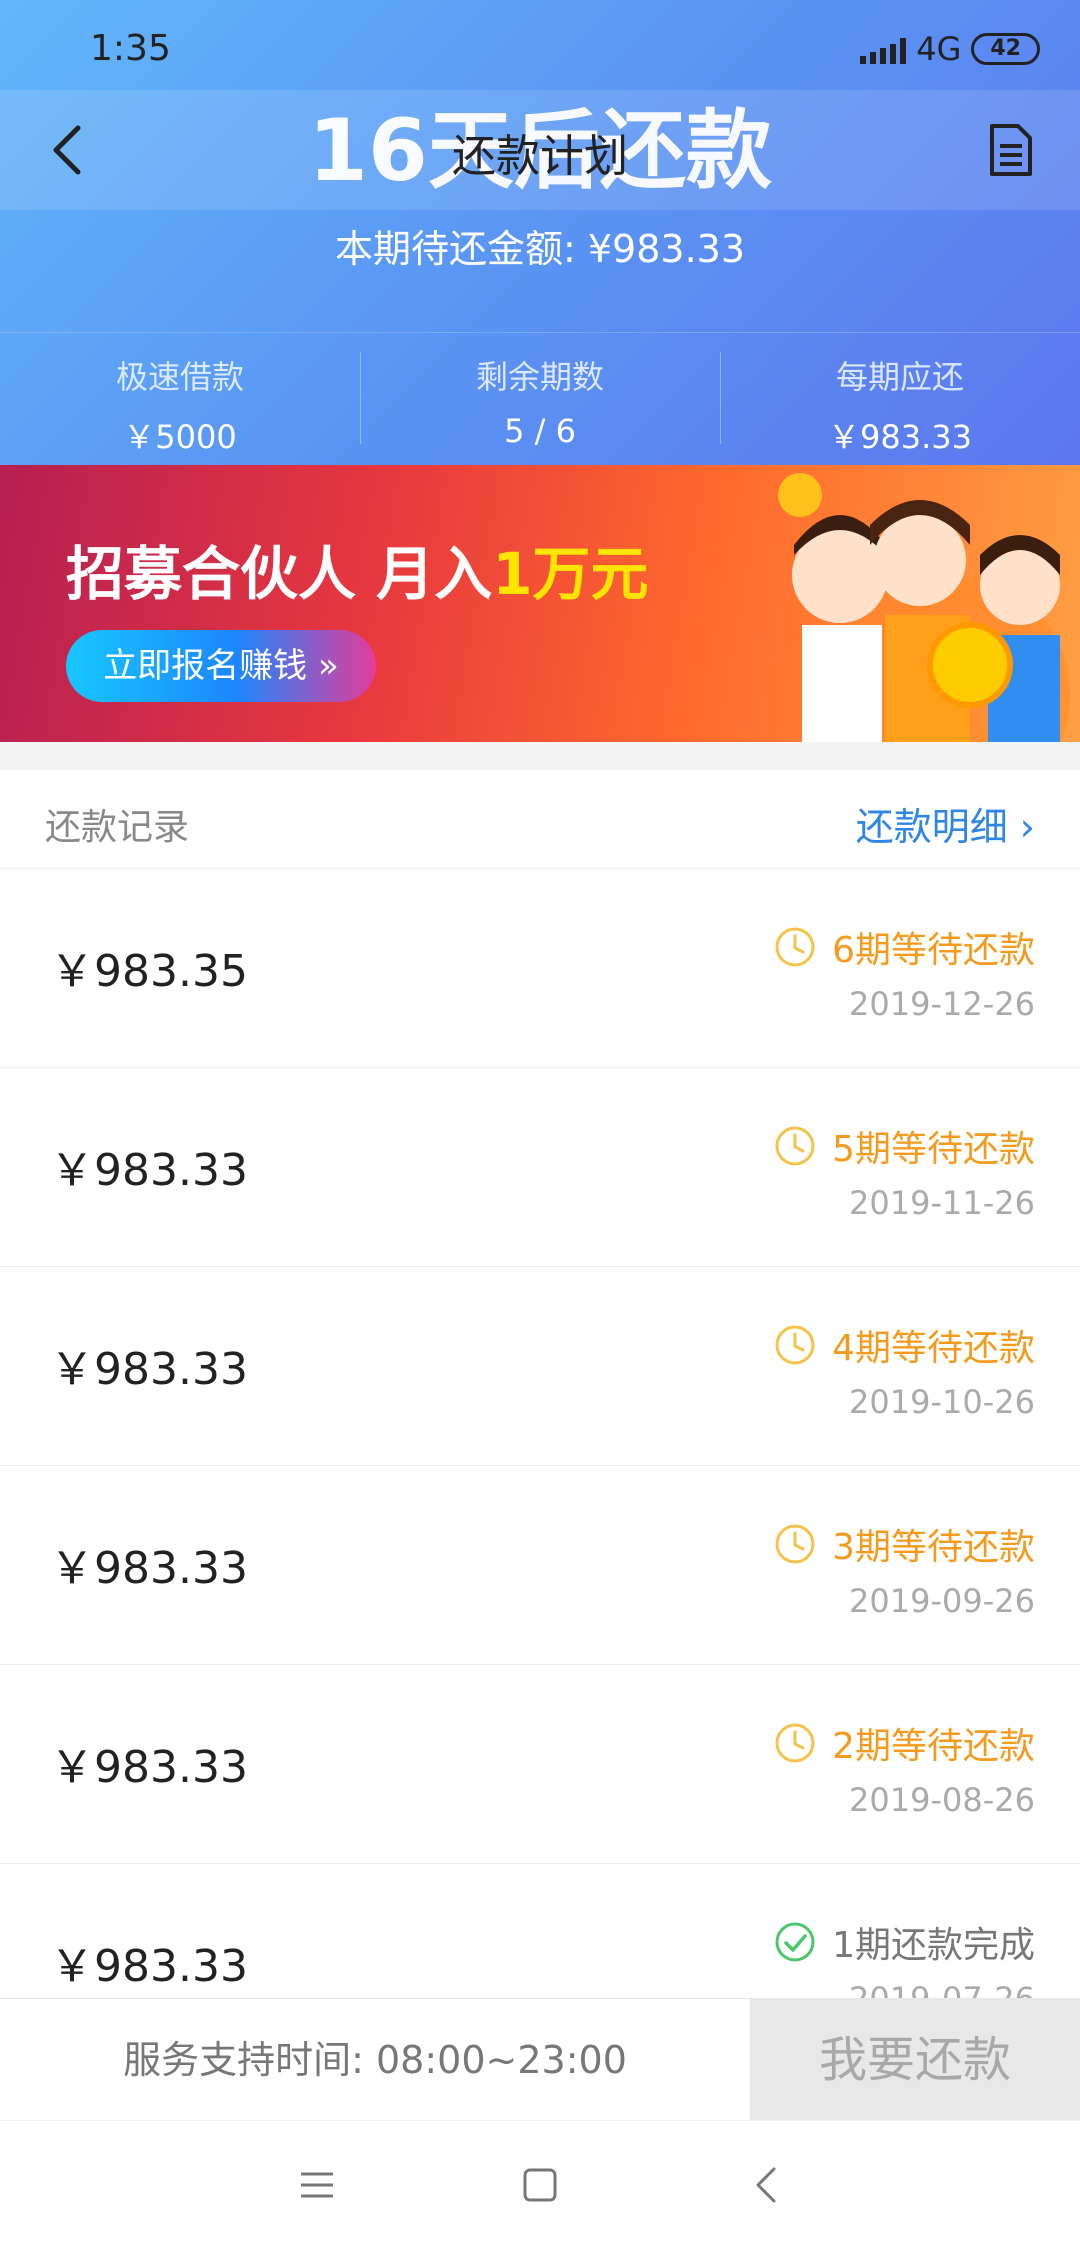  What do you see at coordinates (939, 49) in the screenshot?
I see `network-type: 4G` at bounding box center [939, 49].